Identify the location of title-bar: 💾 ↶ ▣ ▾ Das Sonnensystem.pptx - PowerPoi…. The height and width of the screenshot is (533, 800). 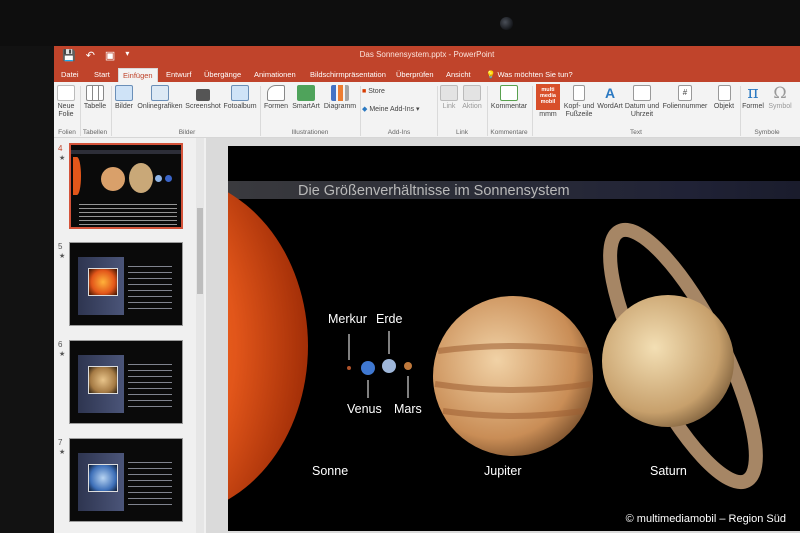
(427, 56).